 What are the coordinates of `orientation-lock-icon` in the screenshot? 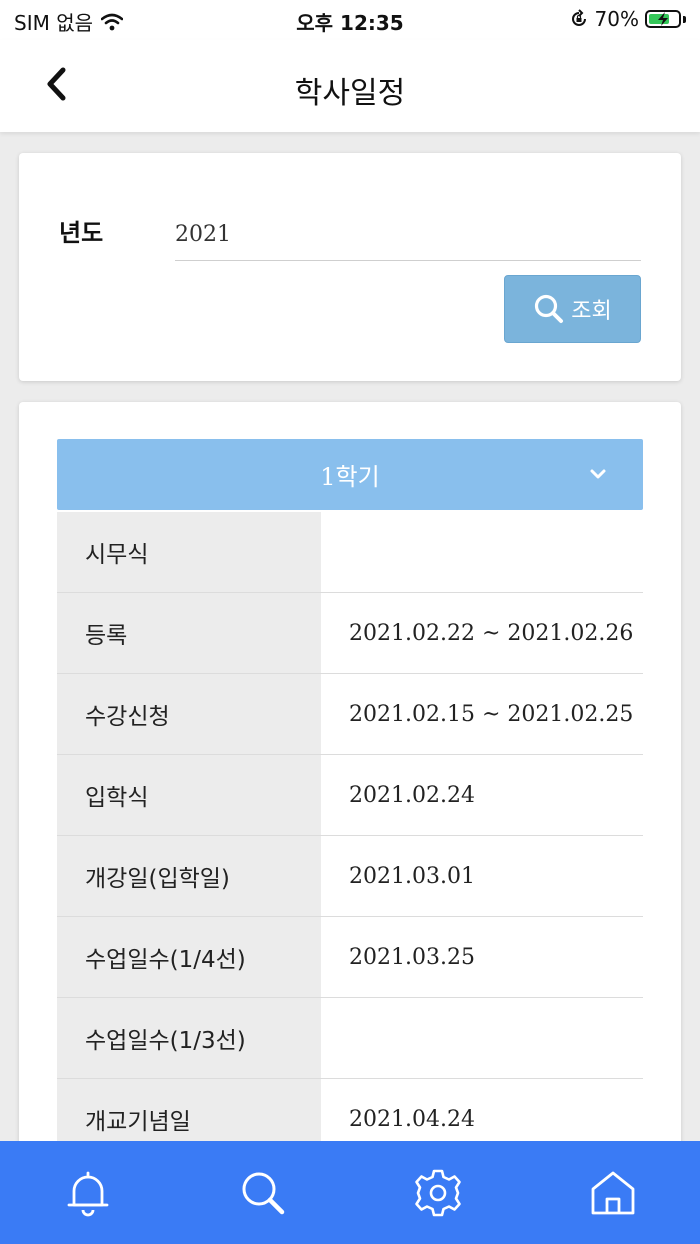 It's located at (578, 17).